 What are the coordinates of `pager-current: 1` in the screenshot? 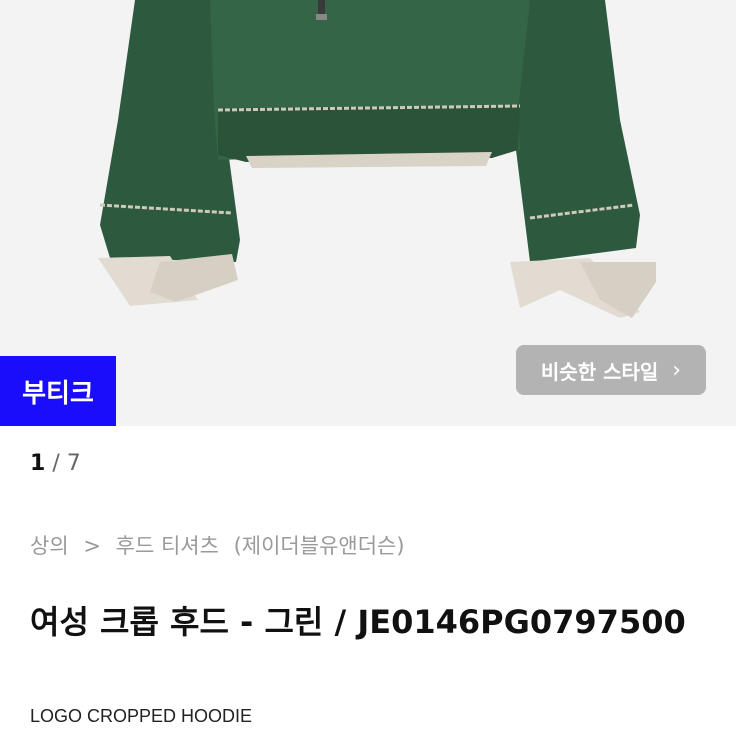 It's located at (38, 463).